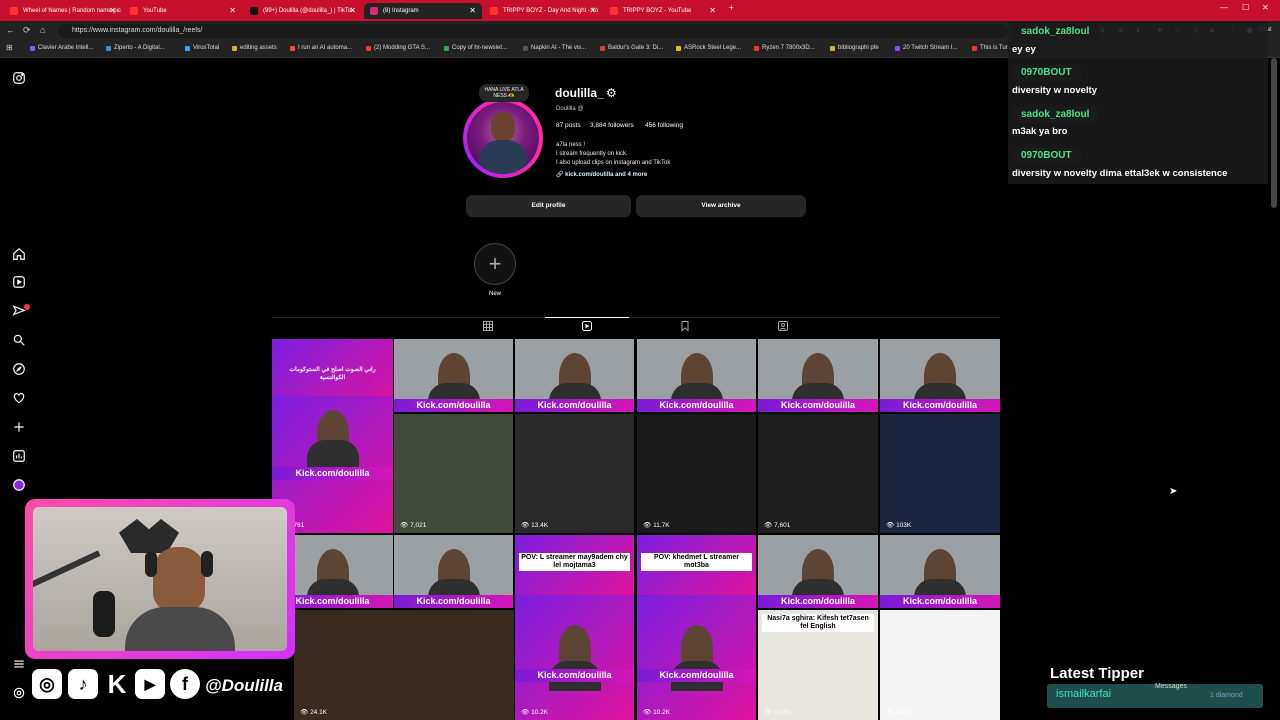 The width and height of the screenshot is (1280, 720). Describe the element at coordinates (42, 30) in the screenshot. I see `home-icon: ⌂` at that location.